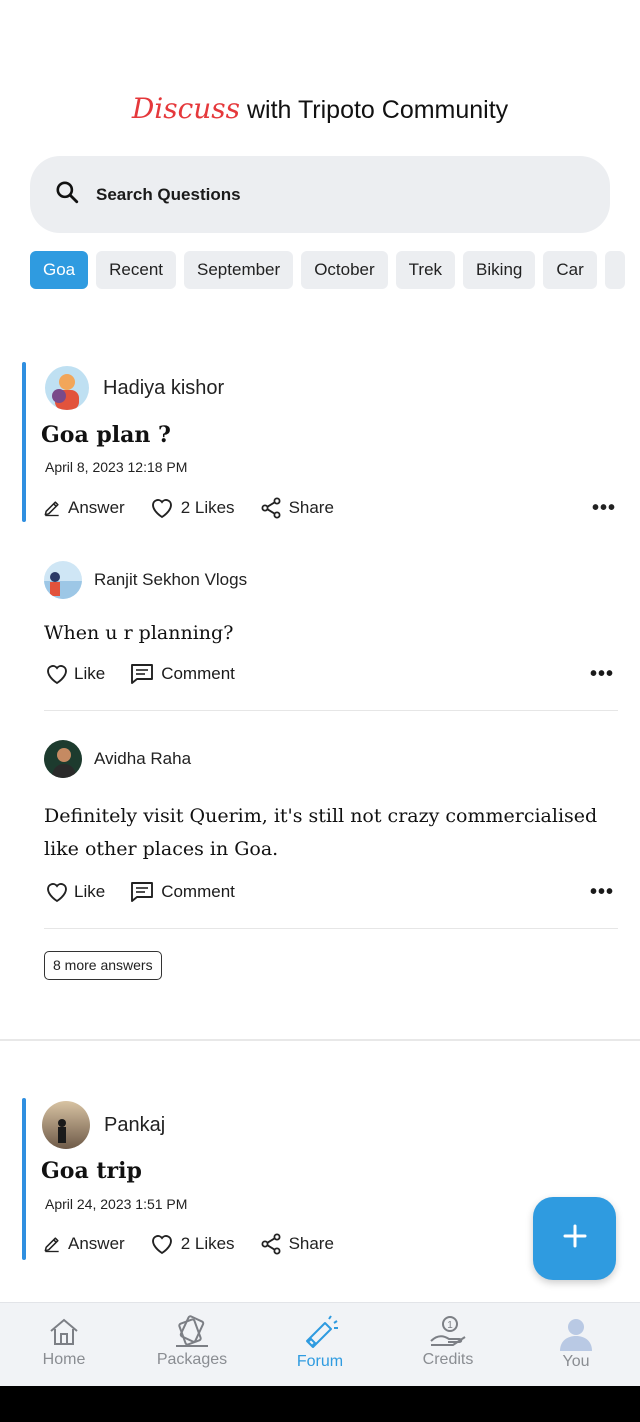 The image size is (640, 1422). I want to click on chip-overflow, so click(614, 270).